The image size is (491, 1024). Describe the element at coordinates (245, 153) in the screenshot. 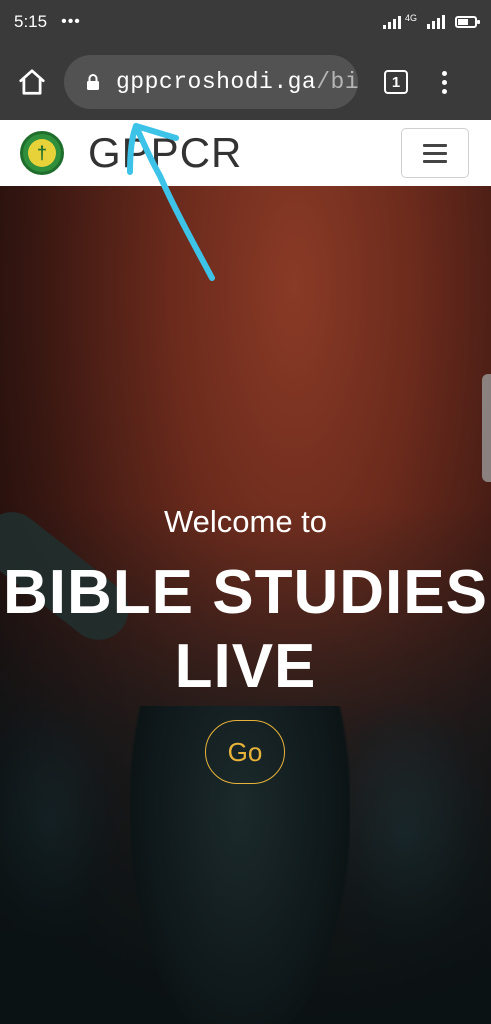

I see `site-navbar: † GPPCR` at that location.